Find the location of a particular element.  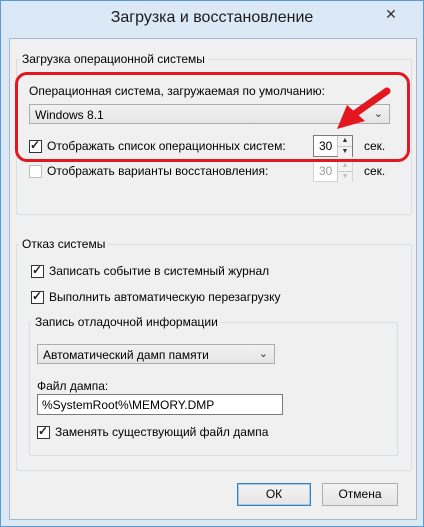

dump-file-field: %SystemRoot%\MEMORY.DMP is located at coordinates (160, 404).